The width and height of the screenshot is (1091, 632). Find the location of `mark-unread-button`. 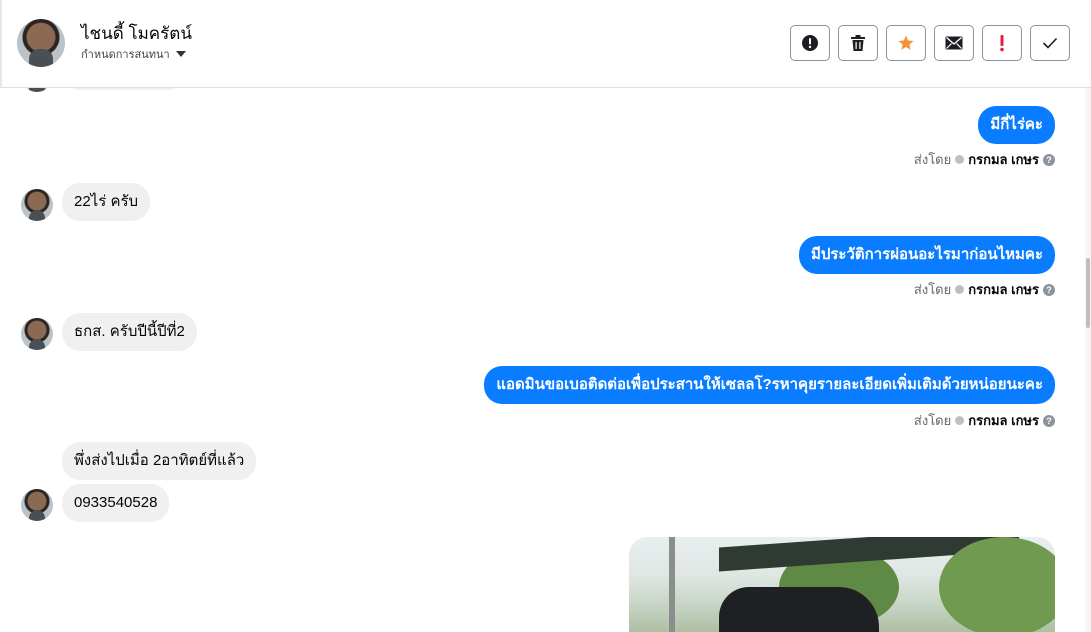

mark-unread-button is located at coordinates (954, 43).